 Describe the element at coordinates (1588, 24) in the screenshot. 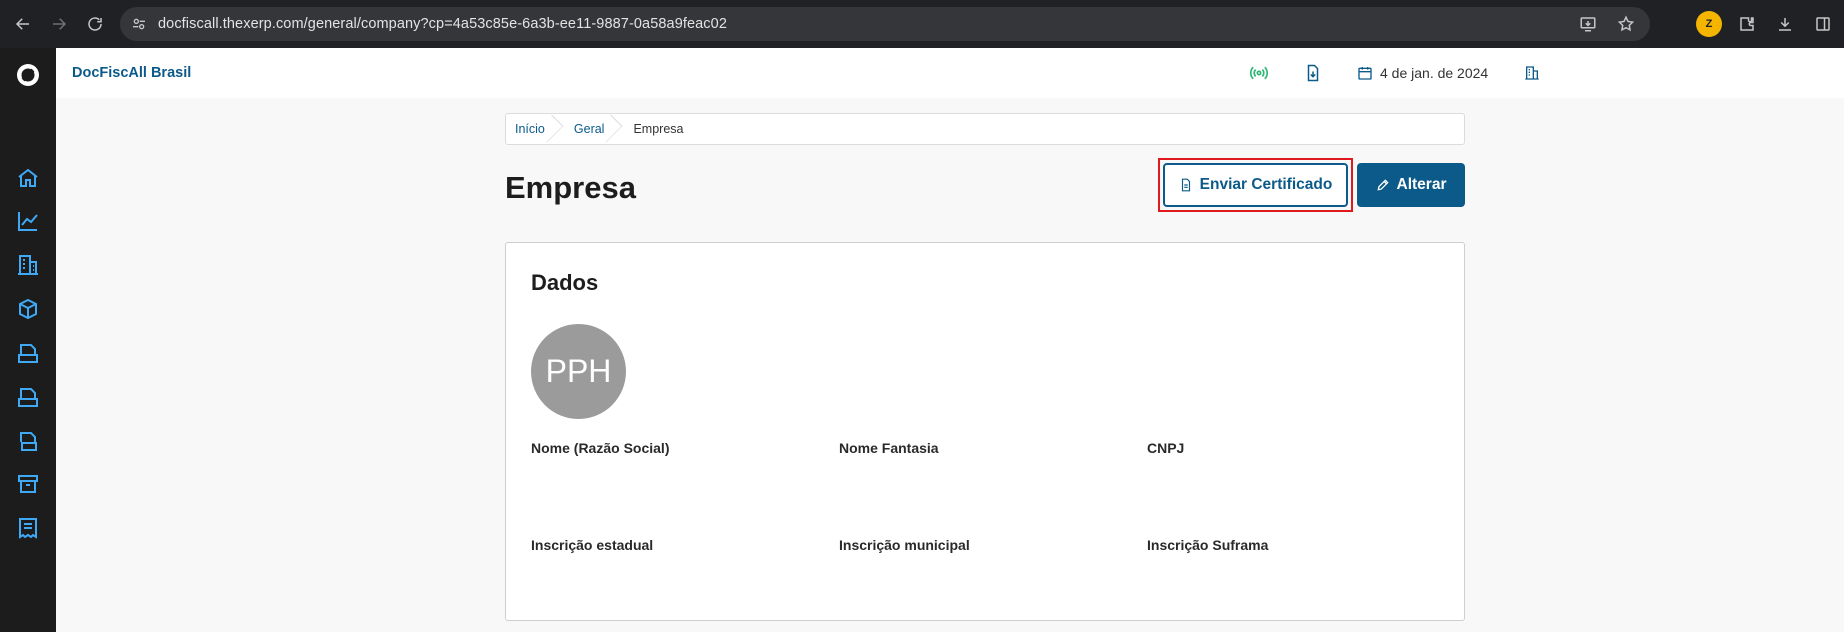

I see `install-app-icon` at that location.